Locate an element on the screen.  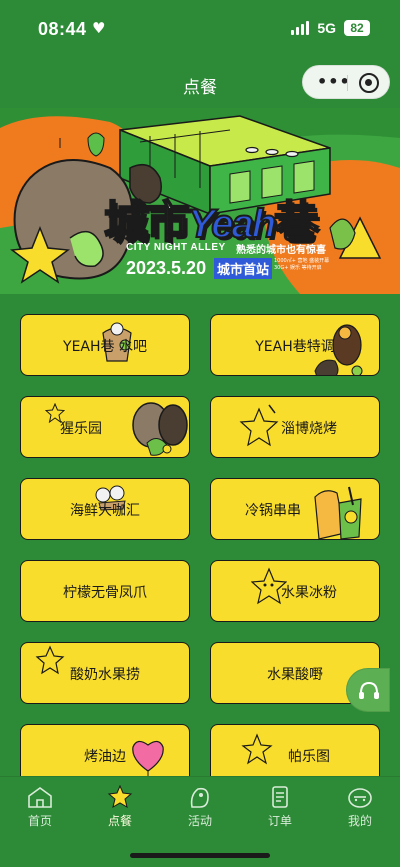
menu-item-label: 水果冰粉 is located at coordinates (309, 593).